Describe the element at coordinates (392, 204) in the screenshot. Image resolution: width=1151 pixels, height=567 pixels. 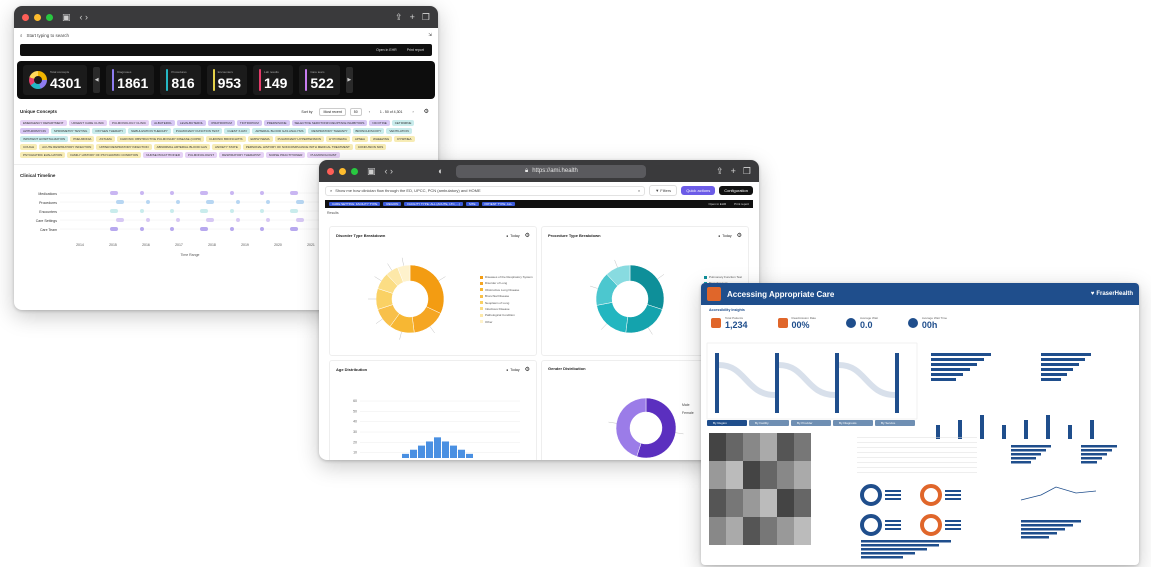
I see `filter-tag: REGION` at that location.